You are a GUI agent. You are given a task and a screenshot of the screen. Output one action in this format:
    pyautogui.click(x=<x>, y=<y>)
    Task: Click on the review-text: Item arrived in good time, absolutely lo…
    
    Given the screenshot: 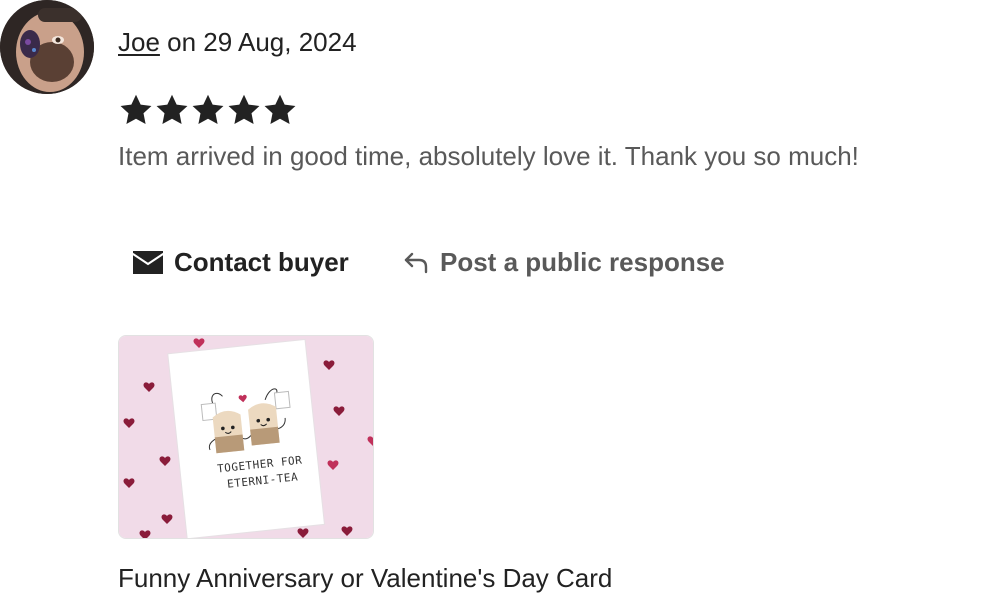 What is the action you would take?
    pyautogui.click(x=488, y=156)
    